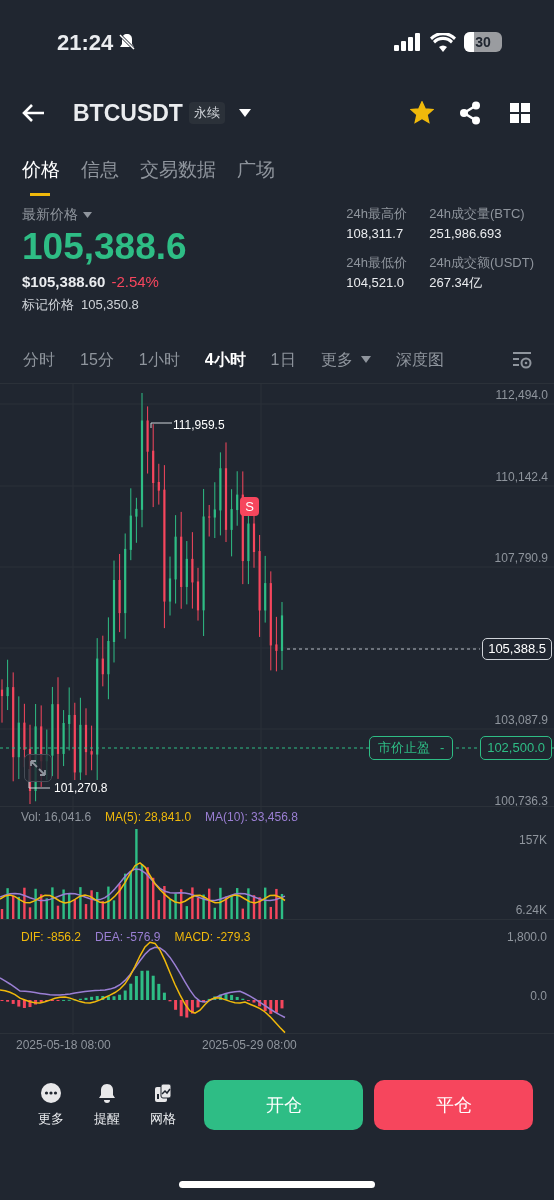  What do you see at coordinates (110, 304) in the screenshot?
I see `mark-price-value: 105,350.8` at bounding box center [110, 304].